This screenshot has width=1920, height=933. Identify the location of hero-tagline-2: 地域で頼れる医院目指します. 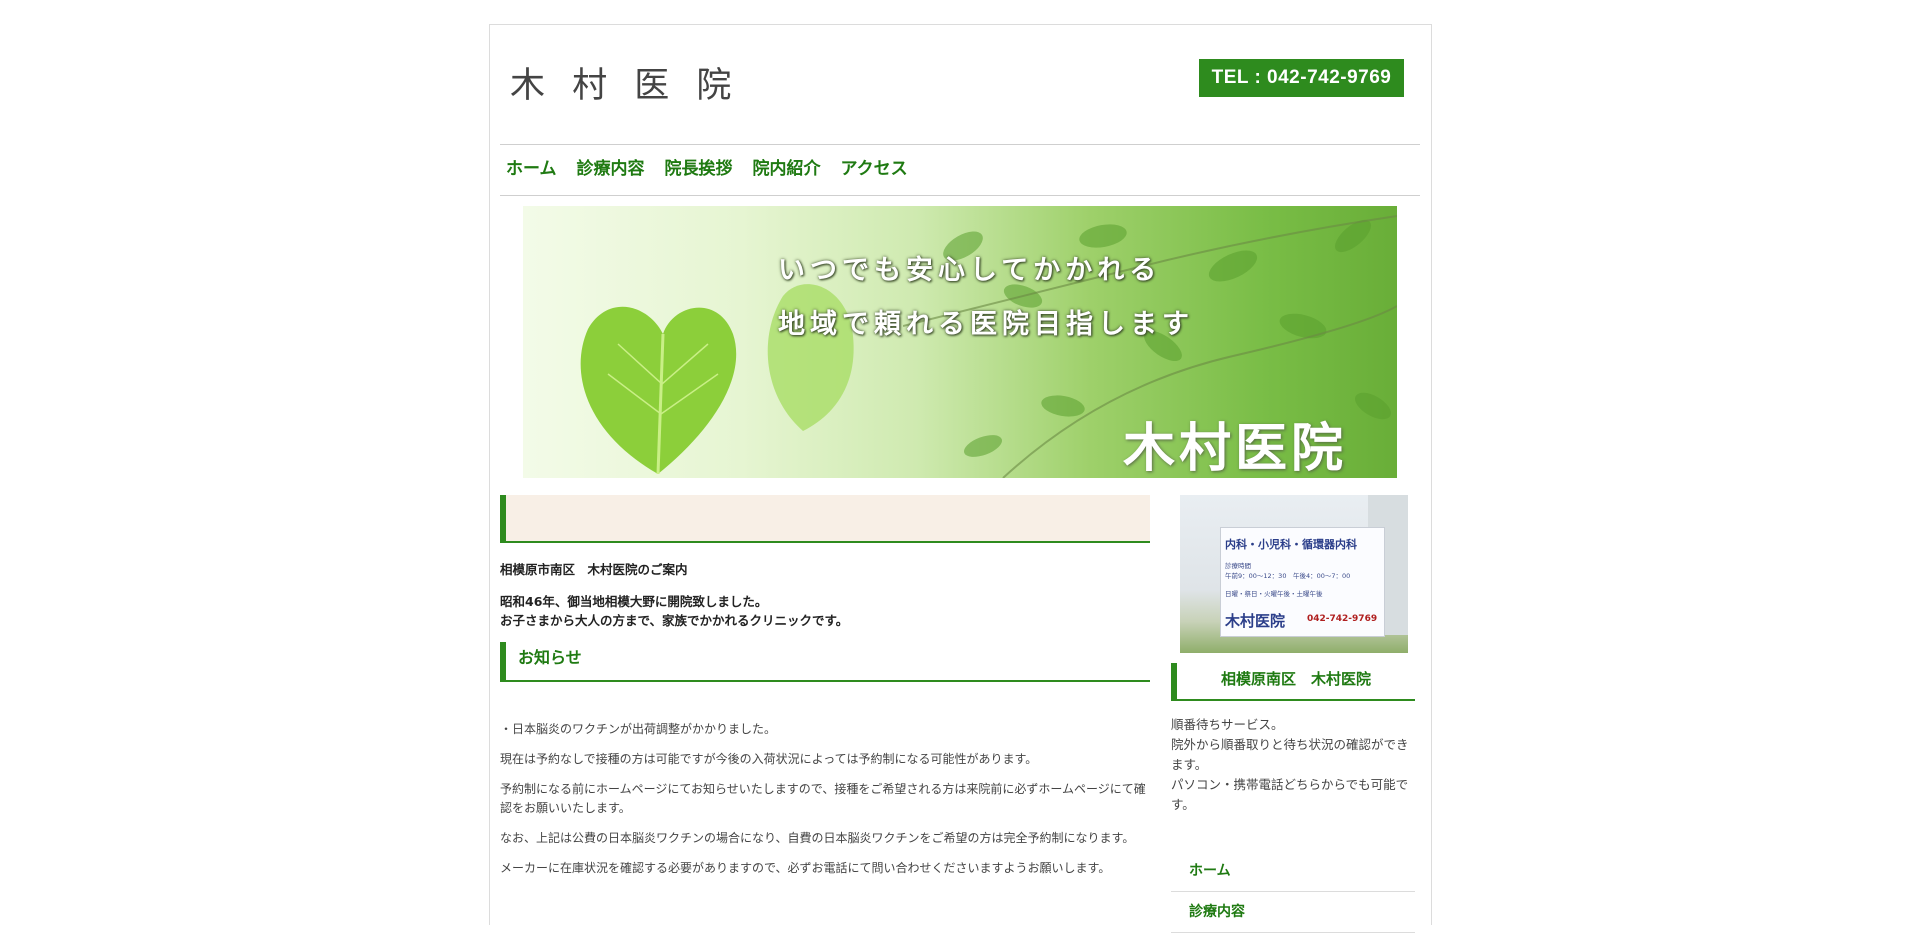
(986, 324).